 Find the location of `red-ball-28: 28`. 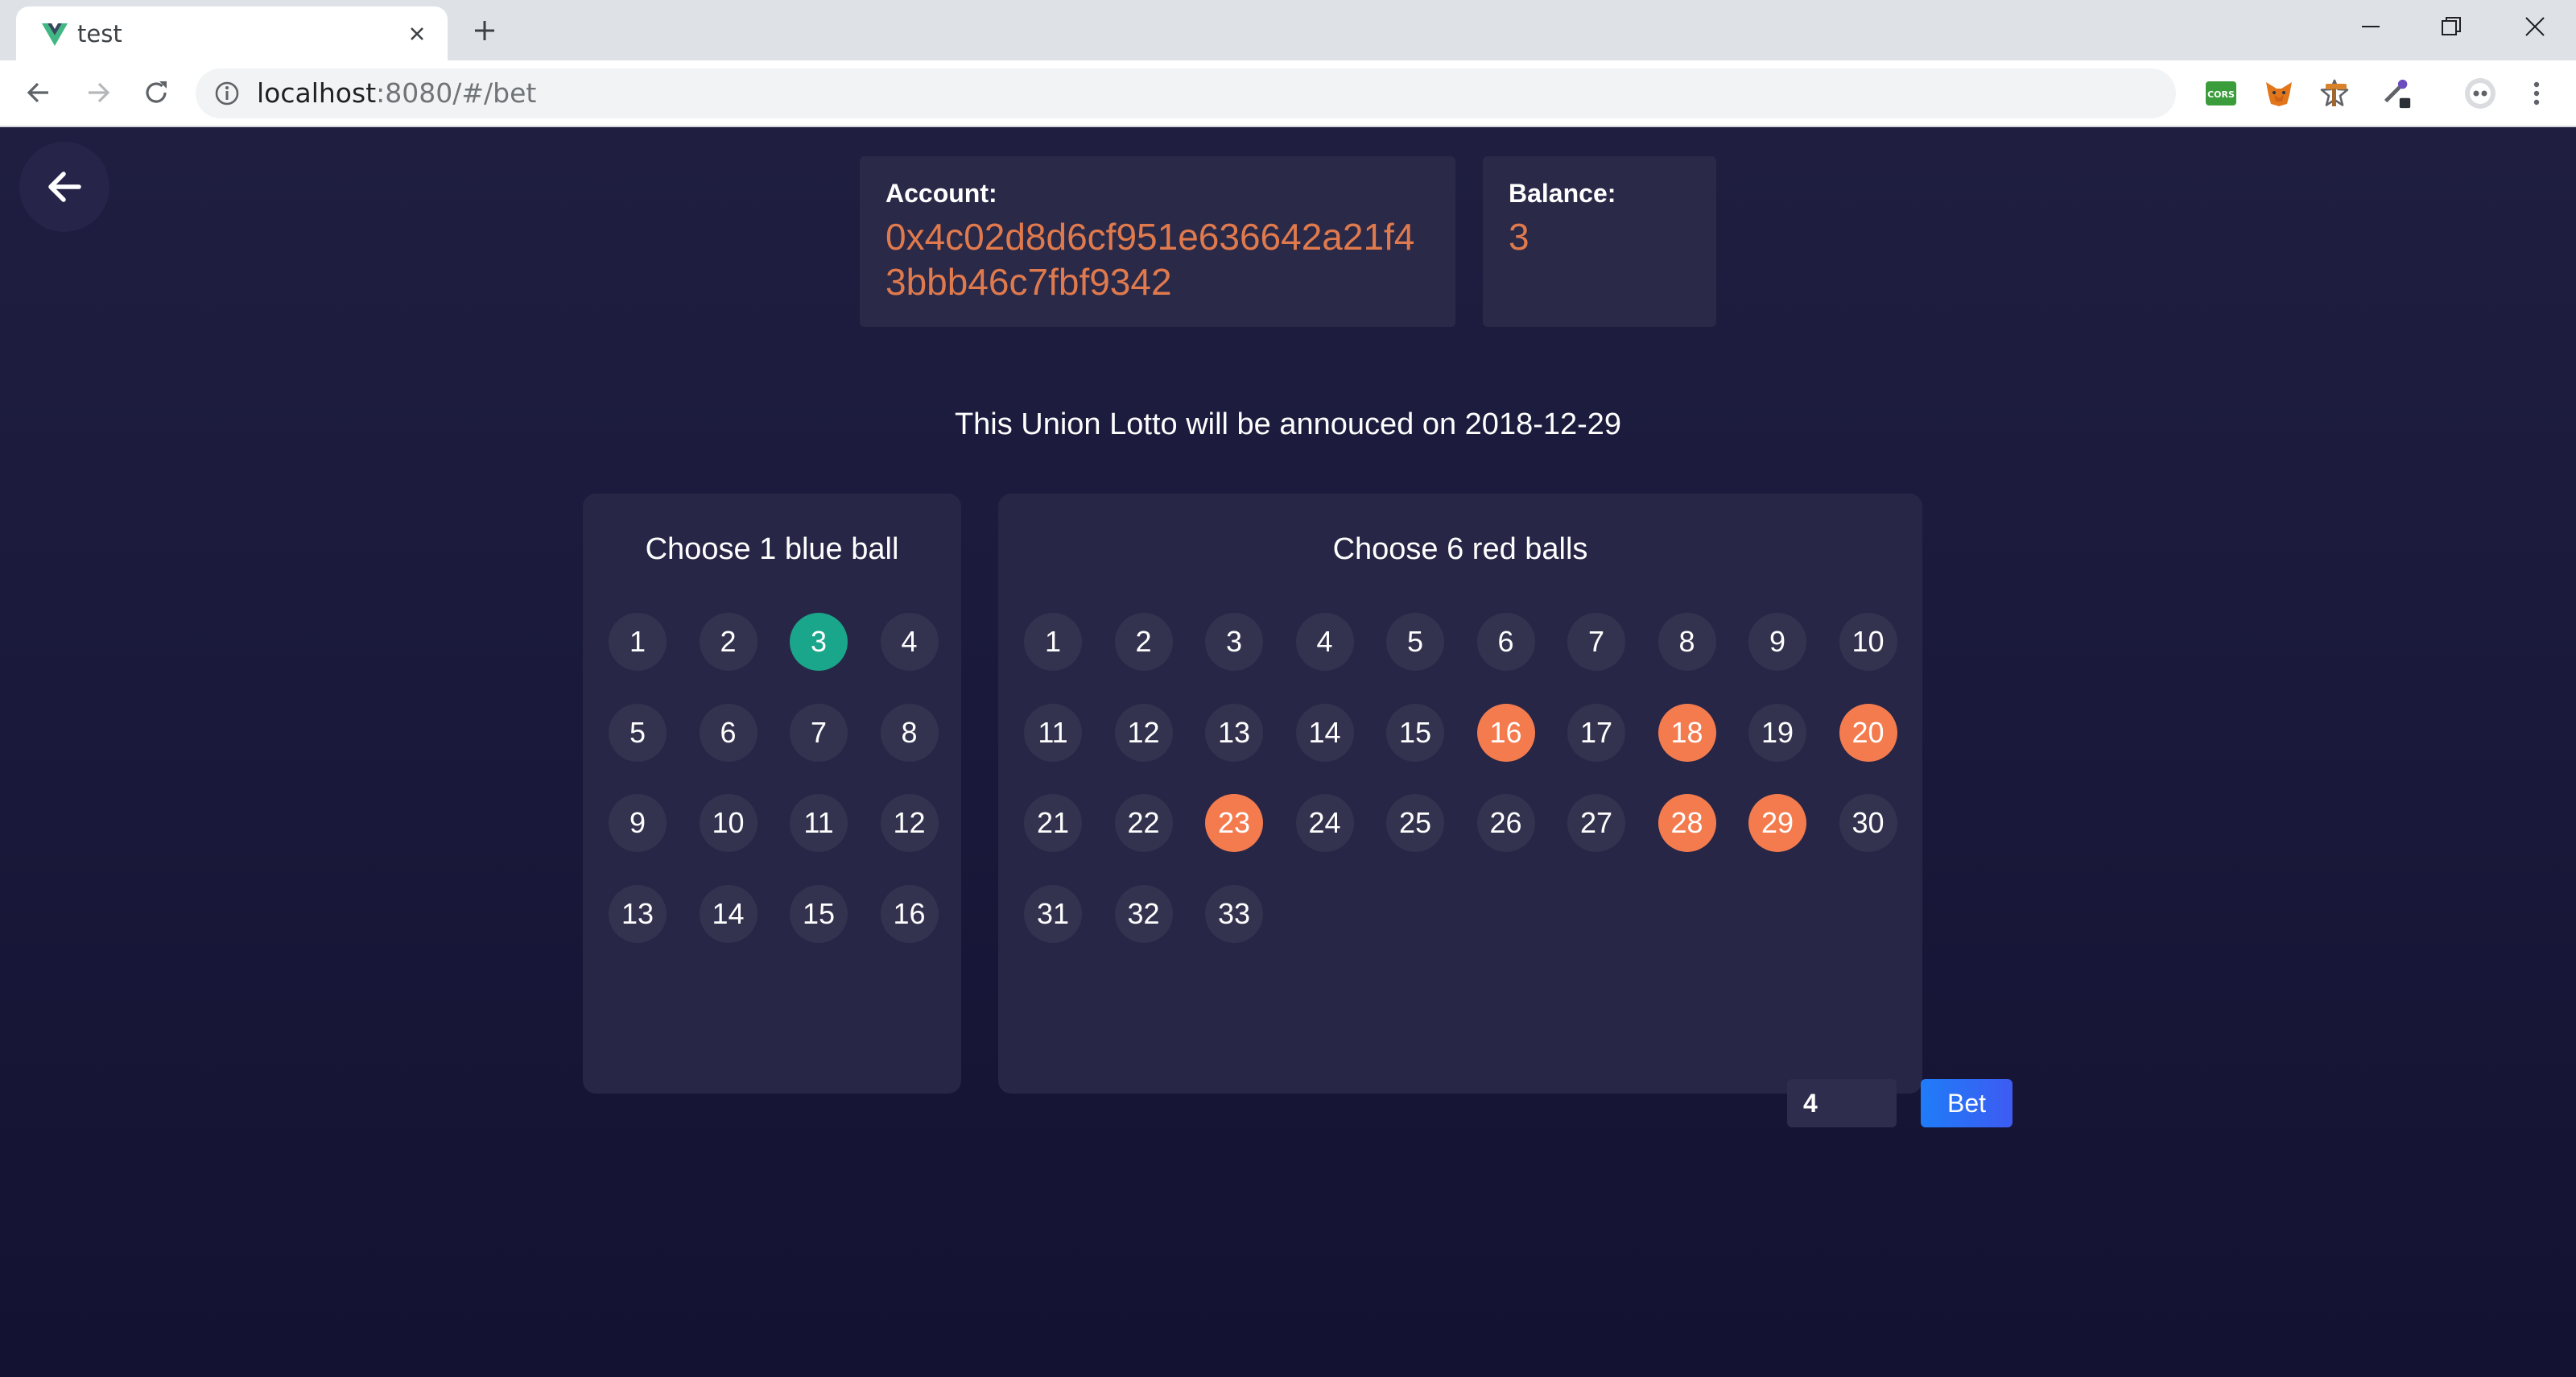

red-ball-28: 28 is located at coordinates (1687, 823).